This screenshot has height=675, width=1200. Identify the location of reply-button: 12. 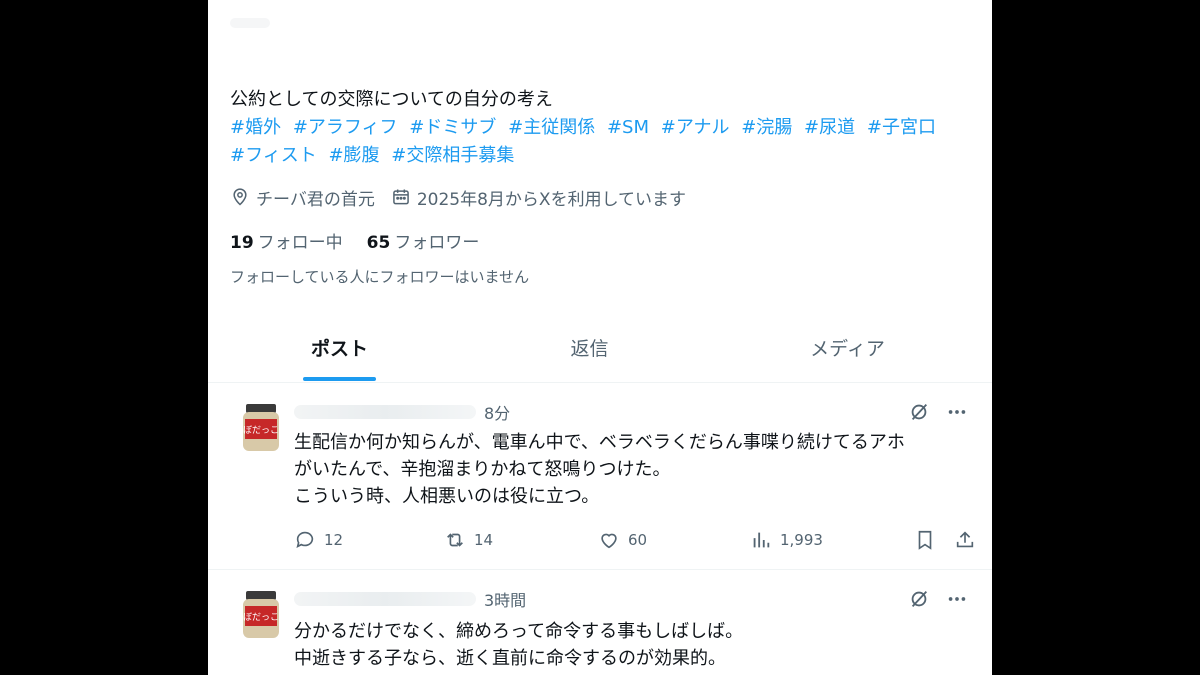
(318, 540).